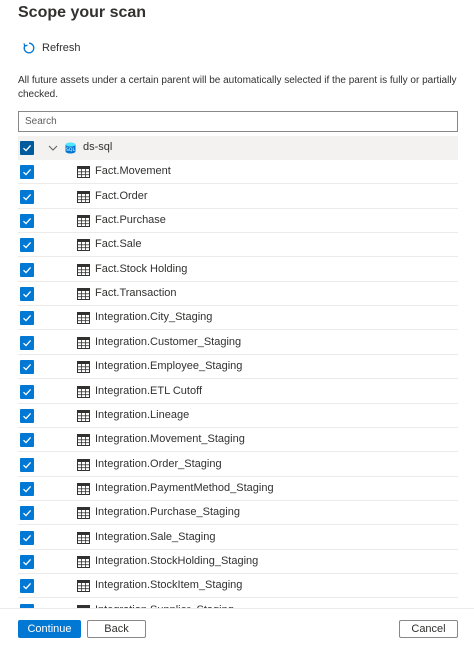  I want to click on tree-item-row: Integration.Supplier_Staging, so click(238, 603).